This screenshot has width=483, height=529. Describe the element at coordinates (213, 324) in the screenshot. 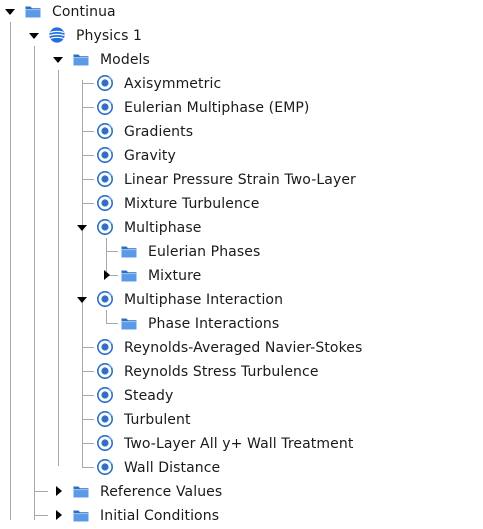

I see `tree-node-phase-interactions: Phase Interactions` at that location.